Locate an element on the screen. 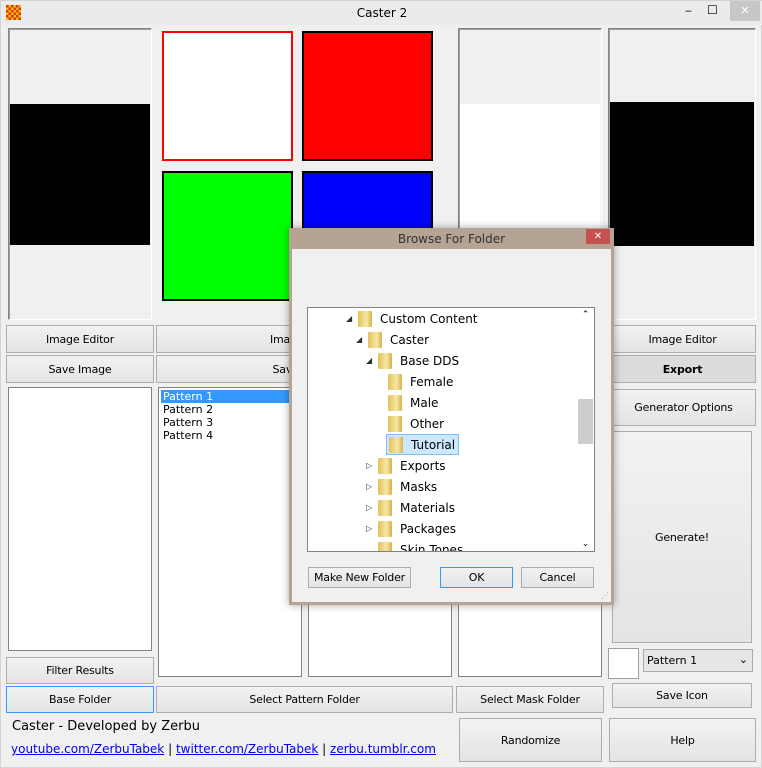 The height and width of the screenshot is (768, 762). select-mask-folder-button: Select Mask Folder is located at coordinates (530, 699).